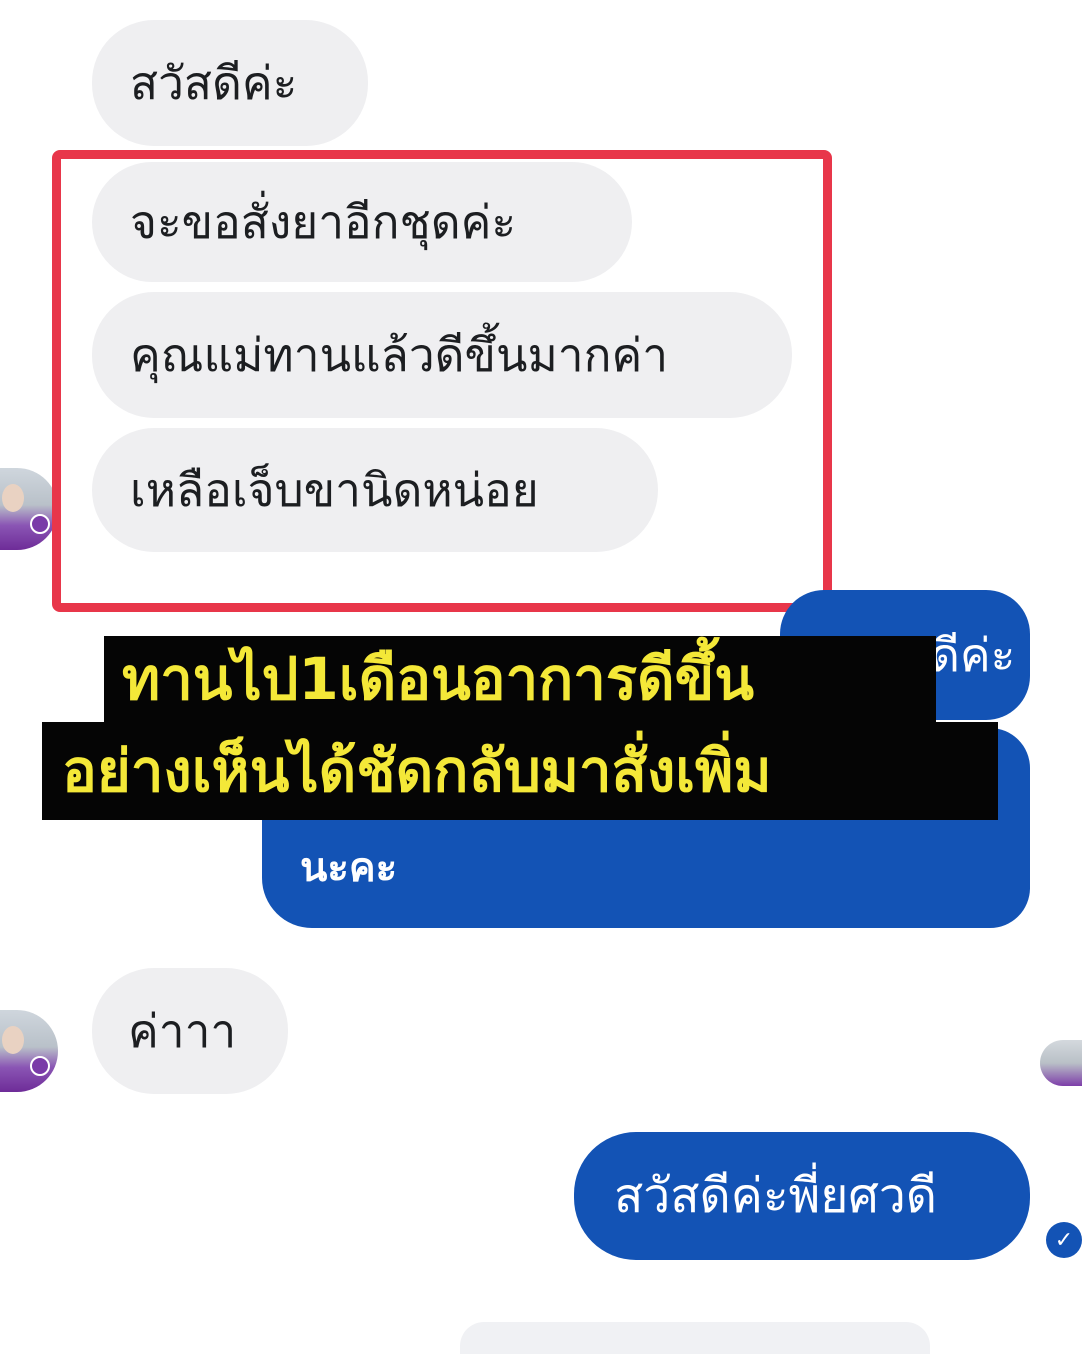  I want to click on caption-text: ทานไป1เดือนอาการดีขึ้น, so click(438, 679).